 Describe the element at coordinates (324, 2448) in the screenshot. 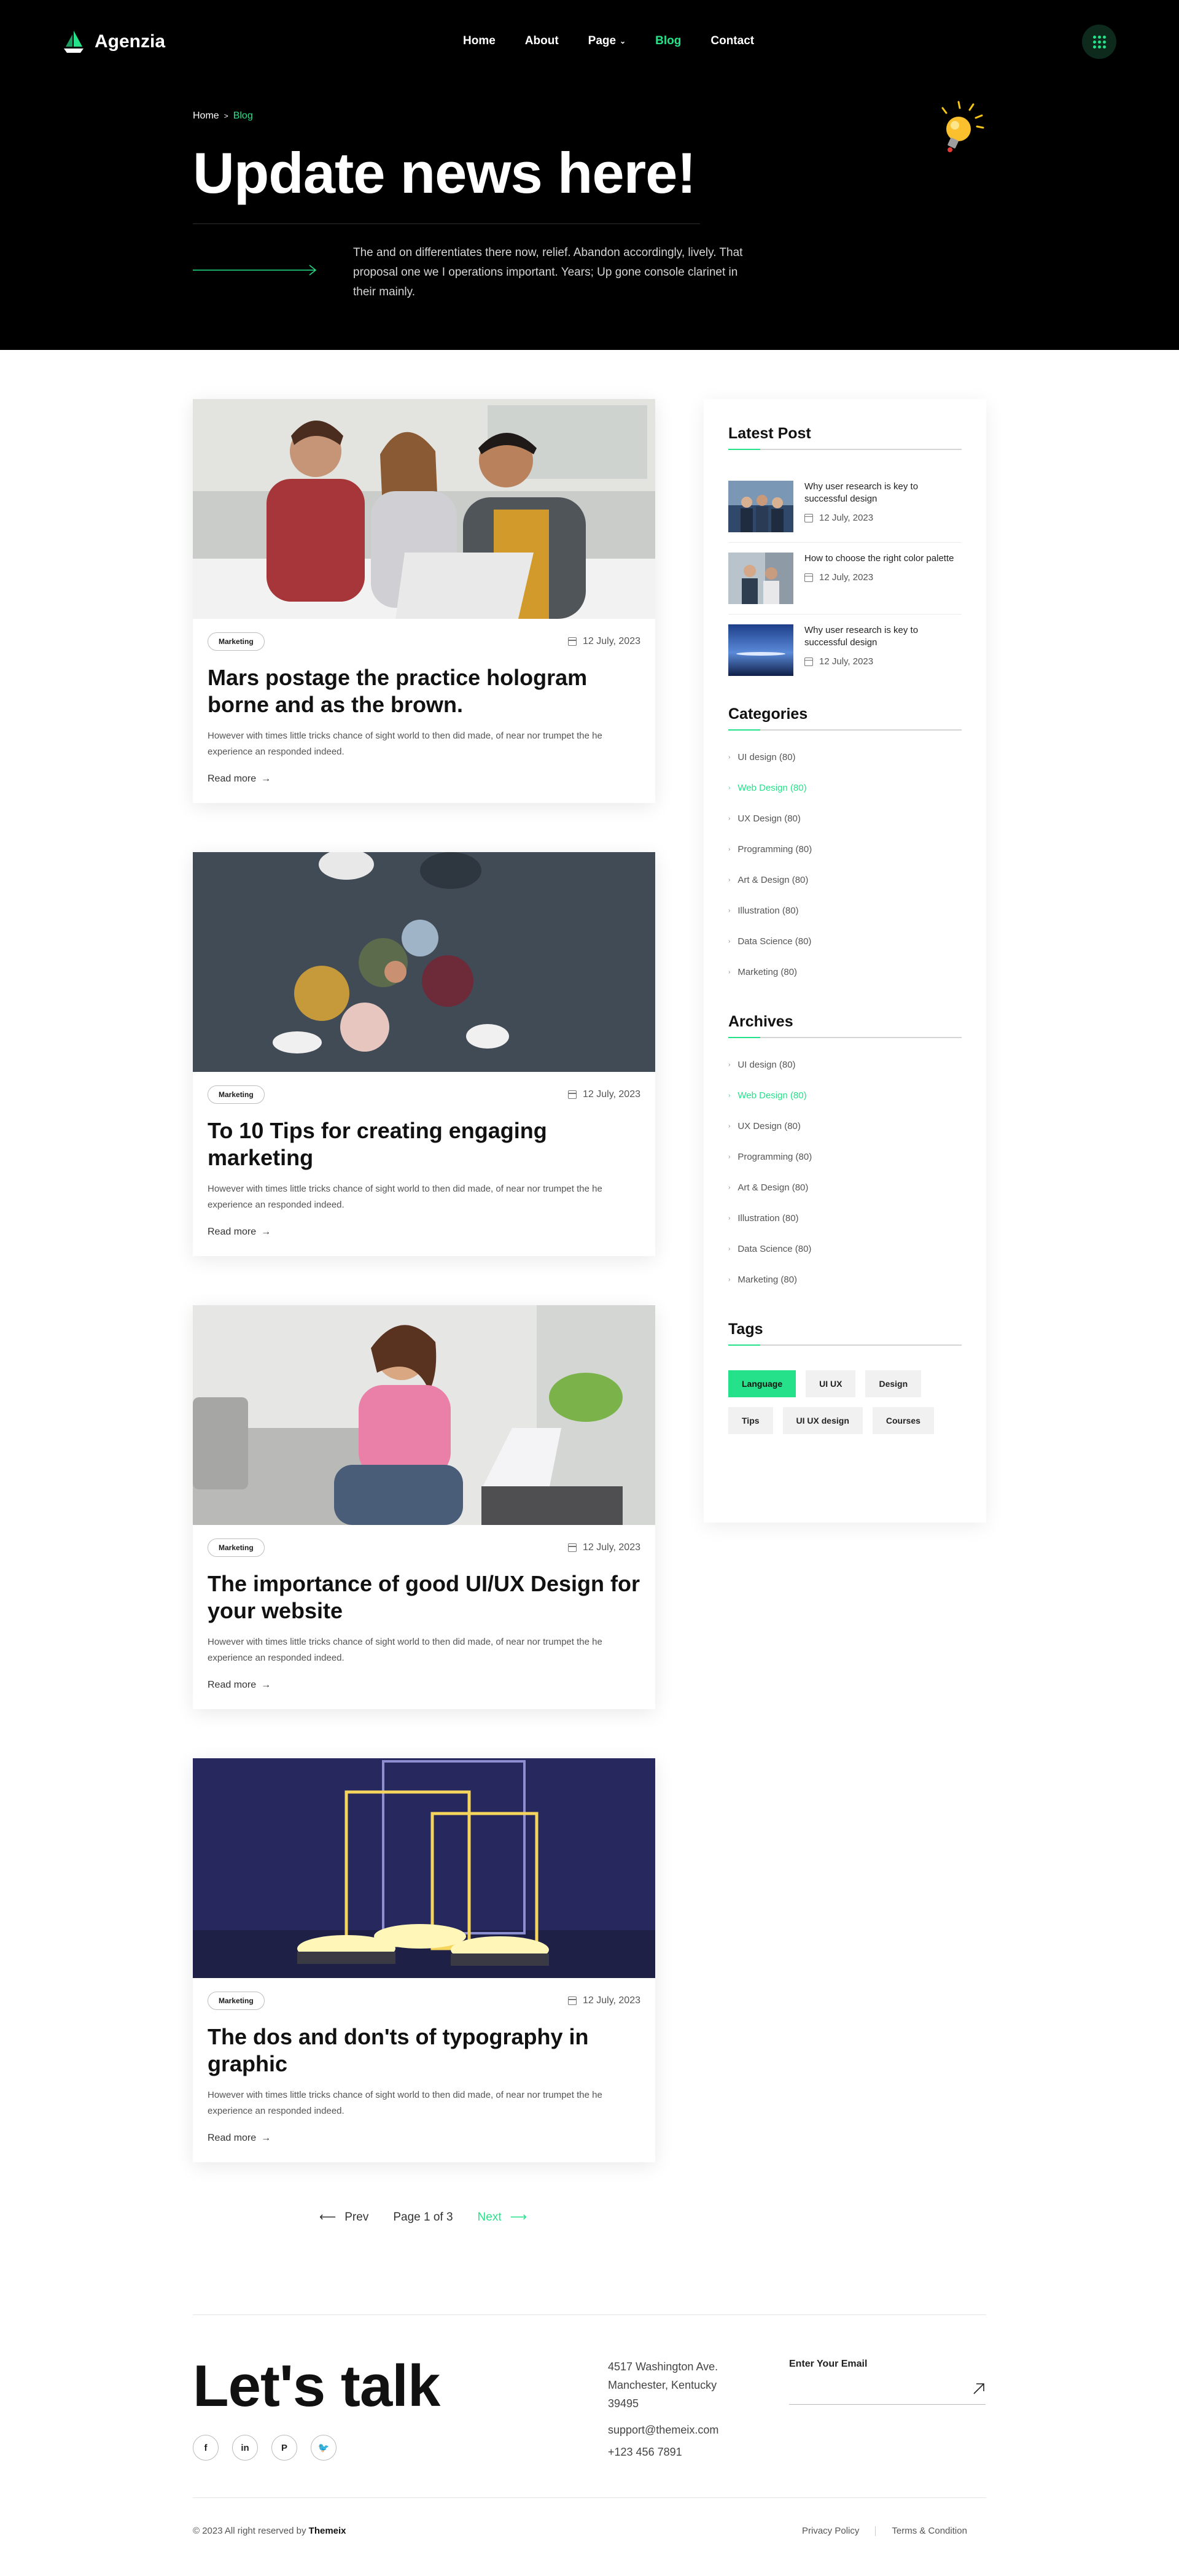

I see `twitter-icon: 🐦` at that location.